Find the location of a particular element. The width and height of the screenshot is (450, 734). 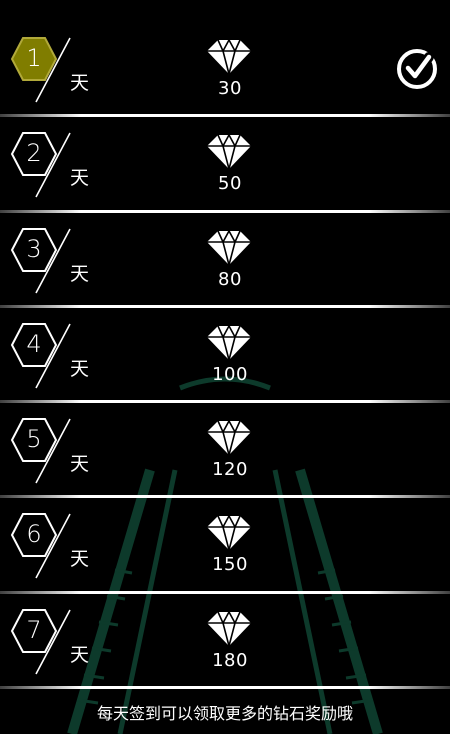

row-divider is located at coordinates (225, 688).